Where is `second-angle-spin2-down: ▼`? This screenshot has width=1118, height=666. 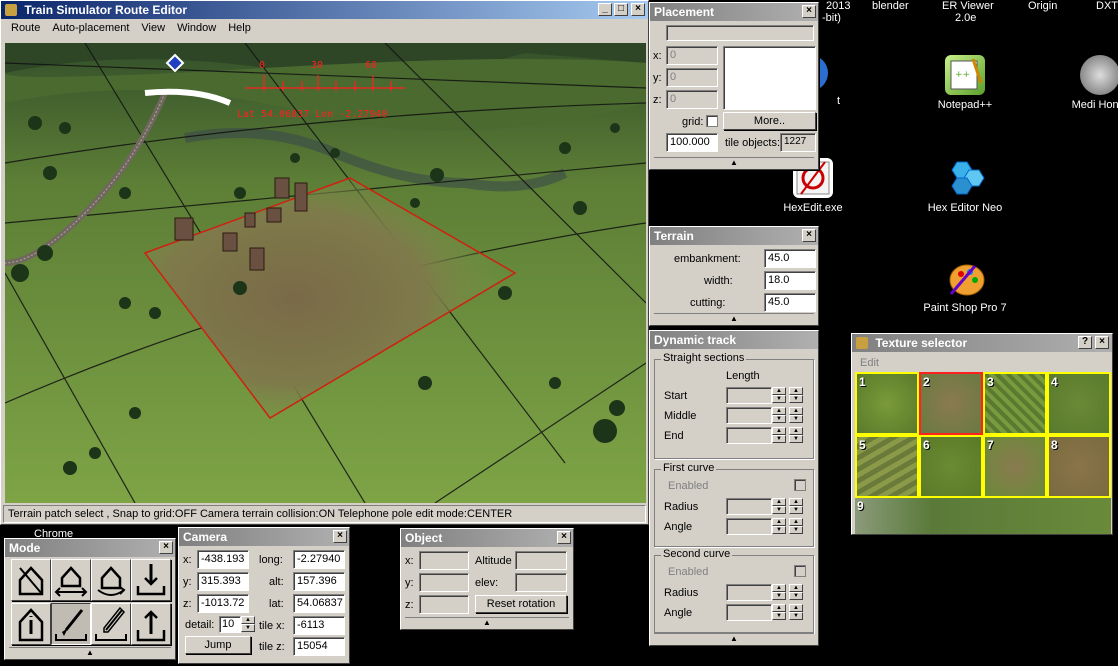 second-angle-spin2-down: ▼ is located at coordinates (796, 616).